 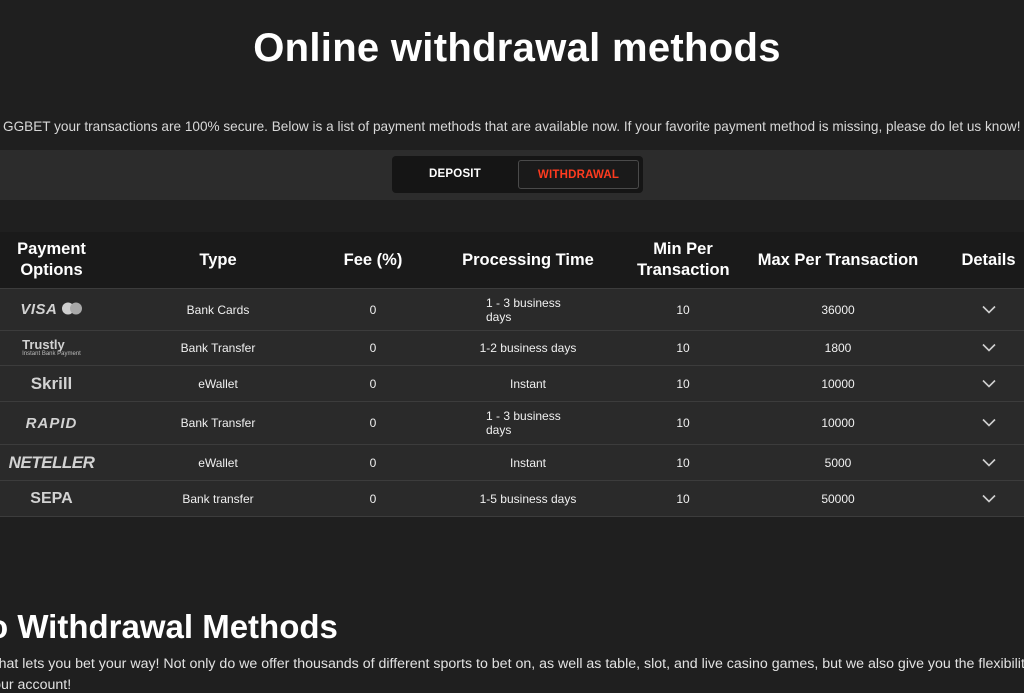 I want to click on visa-logo-text: VISA, so click(x=39, y=309).